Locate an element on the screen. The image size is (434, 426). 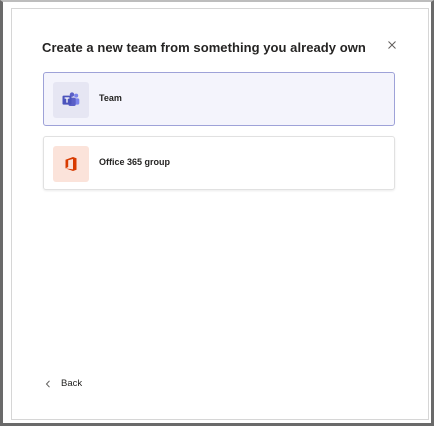
option-team-label: Team is located at coordinates (110, 98).